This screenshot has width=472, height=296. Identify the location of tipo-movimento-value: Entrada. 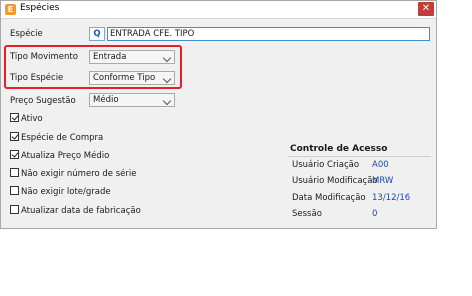
(110, 57).